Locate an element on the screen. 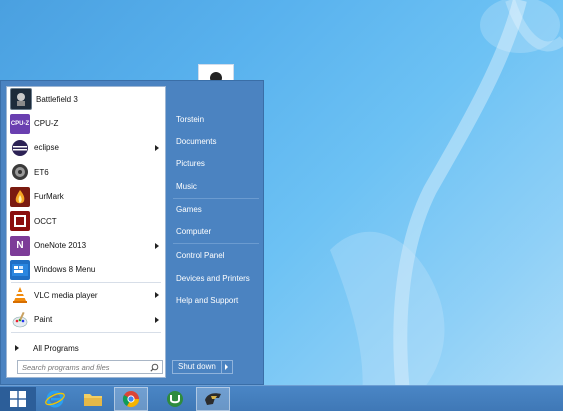 This screenshot has height=411, width=563. taskbar-chrome is located at coordinates (131, 399).